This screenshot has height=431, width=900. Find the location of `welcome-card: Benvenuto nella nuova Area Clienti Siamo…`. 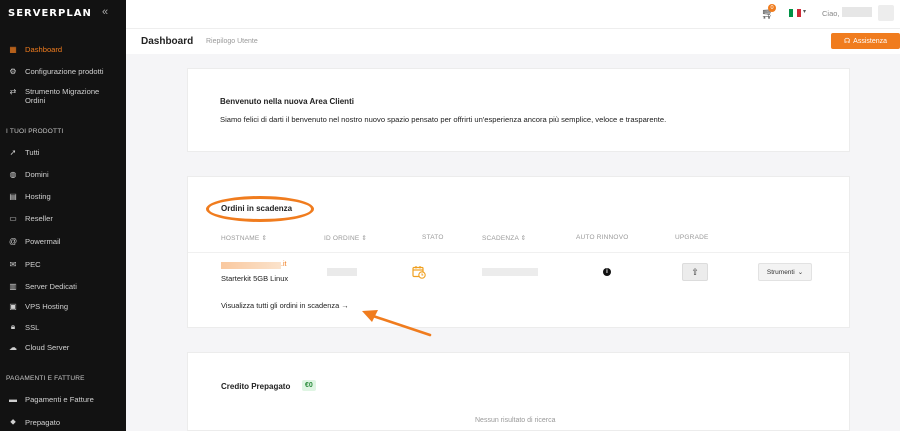

welcome-card: Benvenuto nella nuova Area Clienti Siamo… is located at coordinates (518, 110).